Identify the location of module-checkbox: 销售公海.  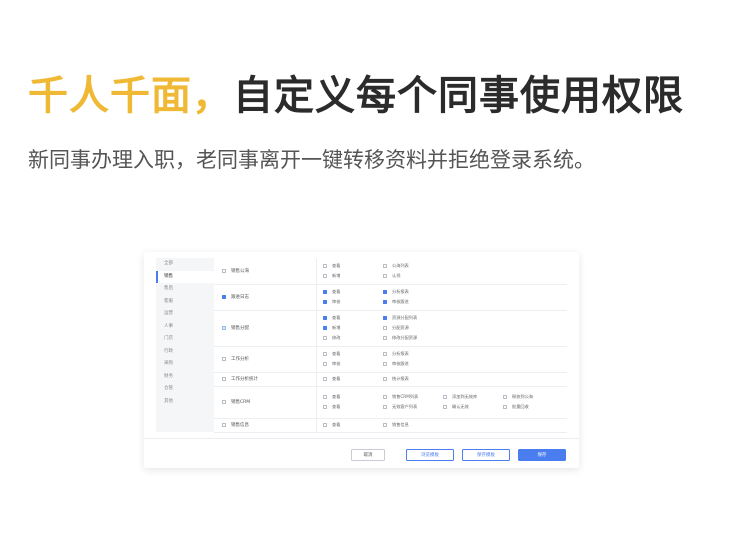
(235, 271).